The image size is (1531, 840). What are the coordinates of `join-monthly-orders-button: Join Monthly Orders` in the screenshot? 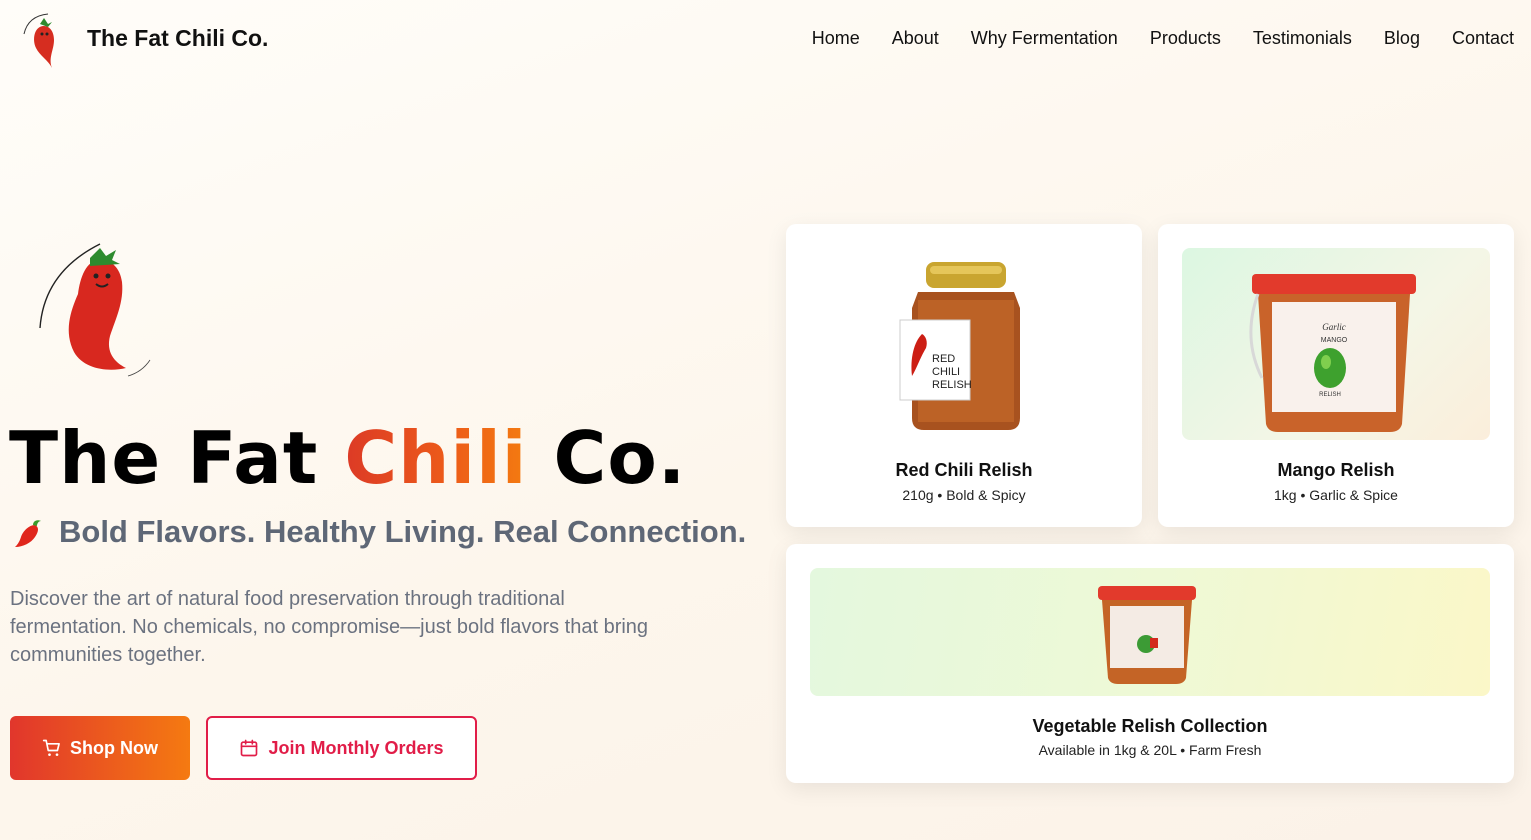 It's located at (341, 748).